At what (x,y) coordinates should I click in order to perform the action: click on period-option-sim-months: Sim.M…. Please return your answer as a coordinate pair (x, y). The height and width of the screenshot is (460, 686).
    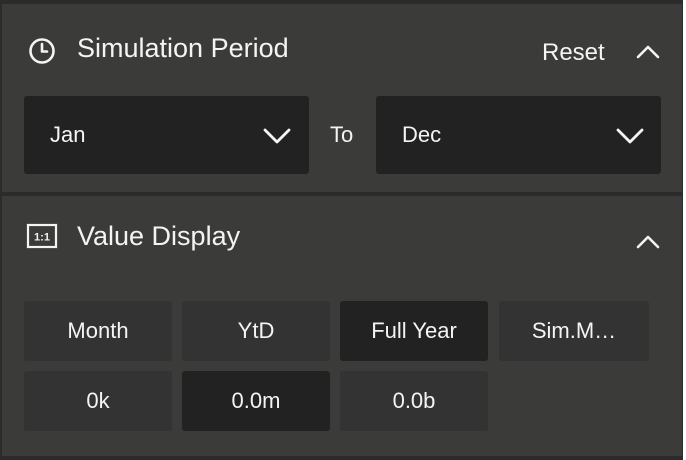
    Looking at the image, I should click on (574, 331).